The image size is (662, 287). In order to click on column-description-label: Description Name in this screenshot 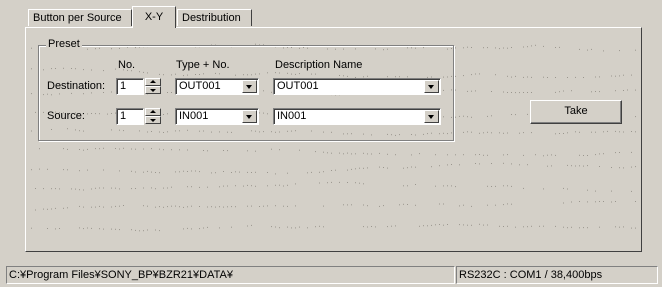, I will do `click(319, 65)`.